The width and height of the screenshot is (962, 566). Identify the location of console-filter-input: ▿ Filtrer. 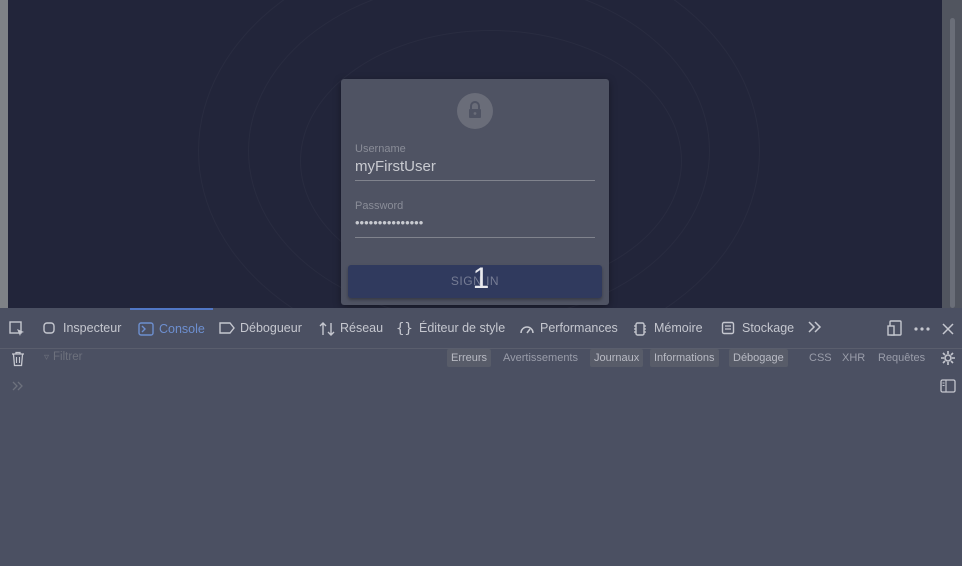
(63, 357).